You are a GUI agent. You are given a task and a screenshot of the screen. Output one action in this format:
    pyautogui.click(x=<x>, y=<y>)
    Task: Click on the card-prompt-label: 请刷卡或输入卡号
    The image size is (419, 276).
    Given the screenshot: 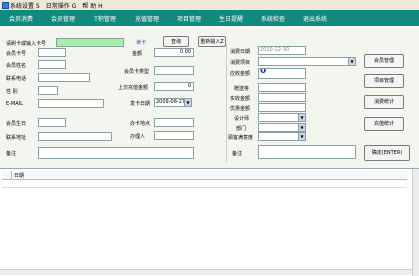 What is the action you would take?
    pyautogui.click(x=26, y=44)
    